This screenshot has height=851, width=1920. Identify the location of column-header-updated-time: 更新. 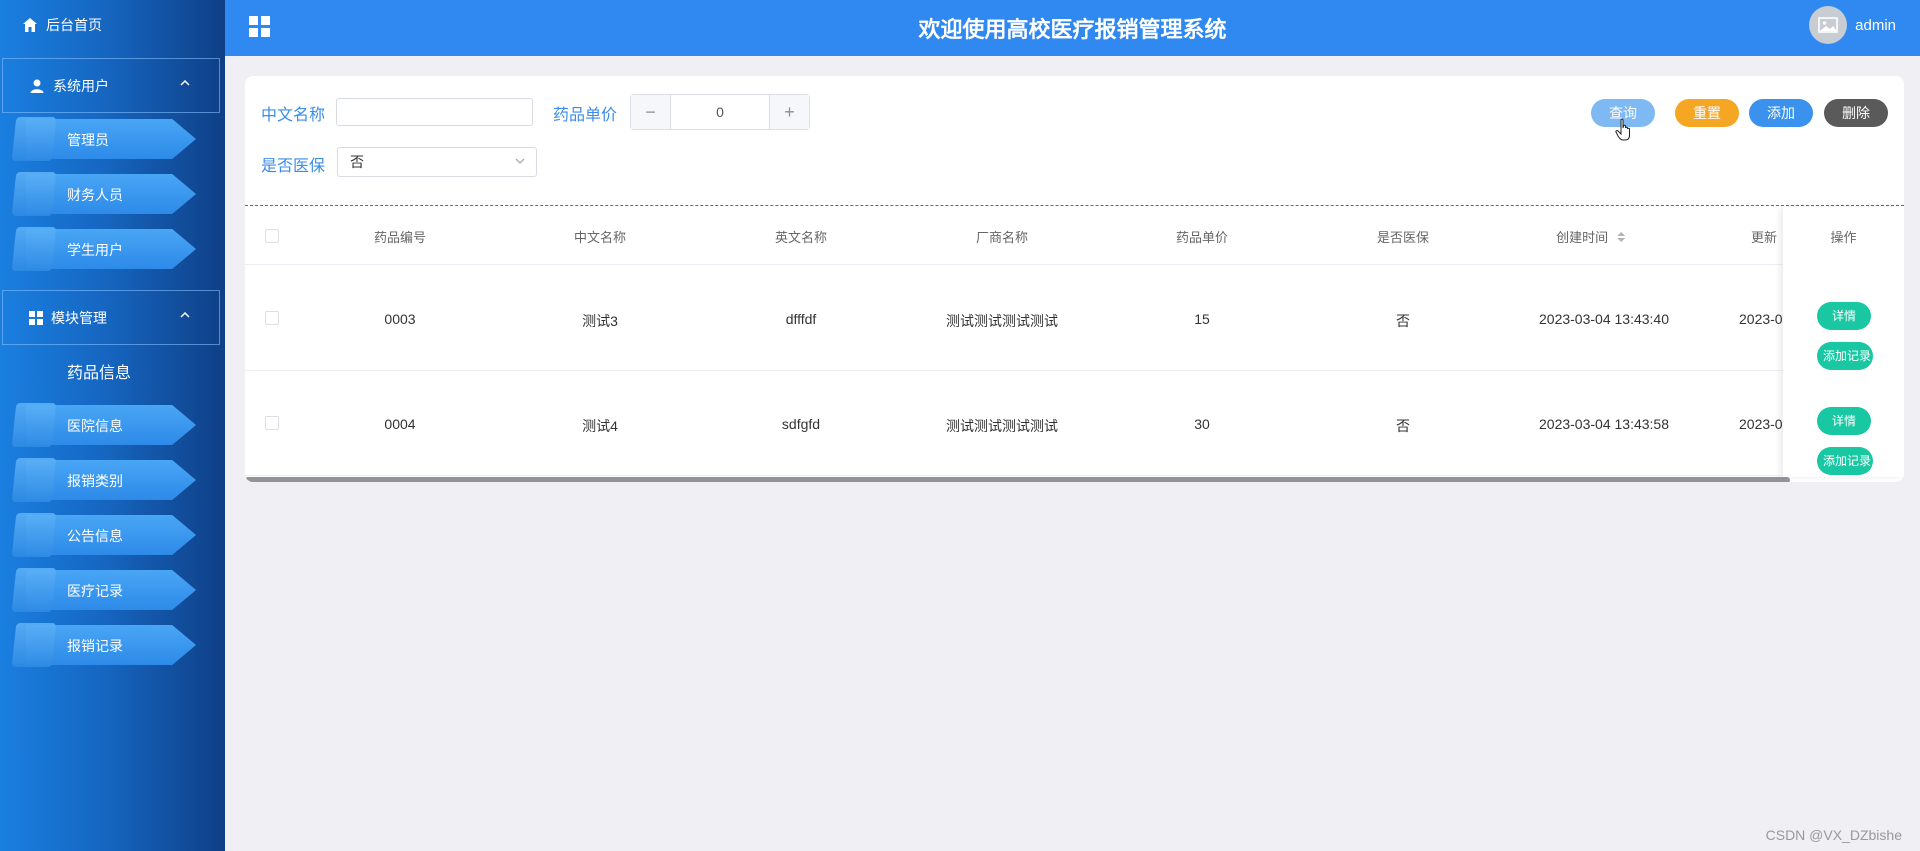
(1764, 237).